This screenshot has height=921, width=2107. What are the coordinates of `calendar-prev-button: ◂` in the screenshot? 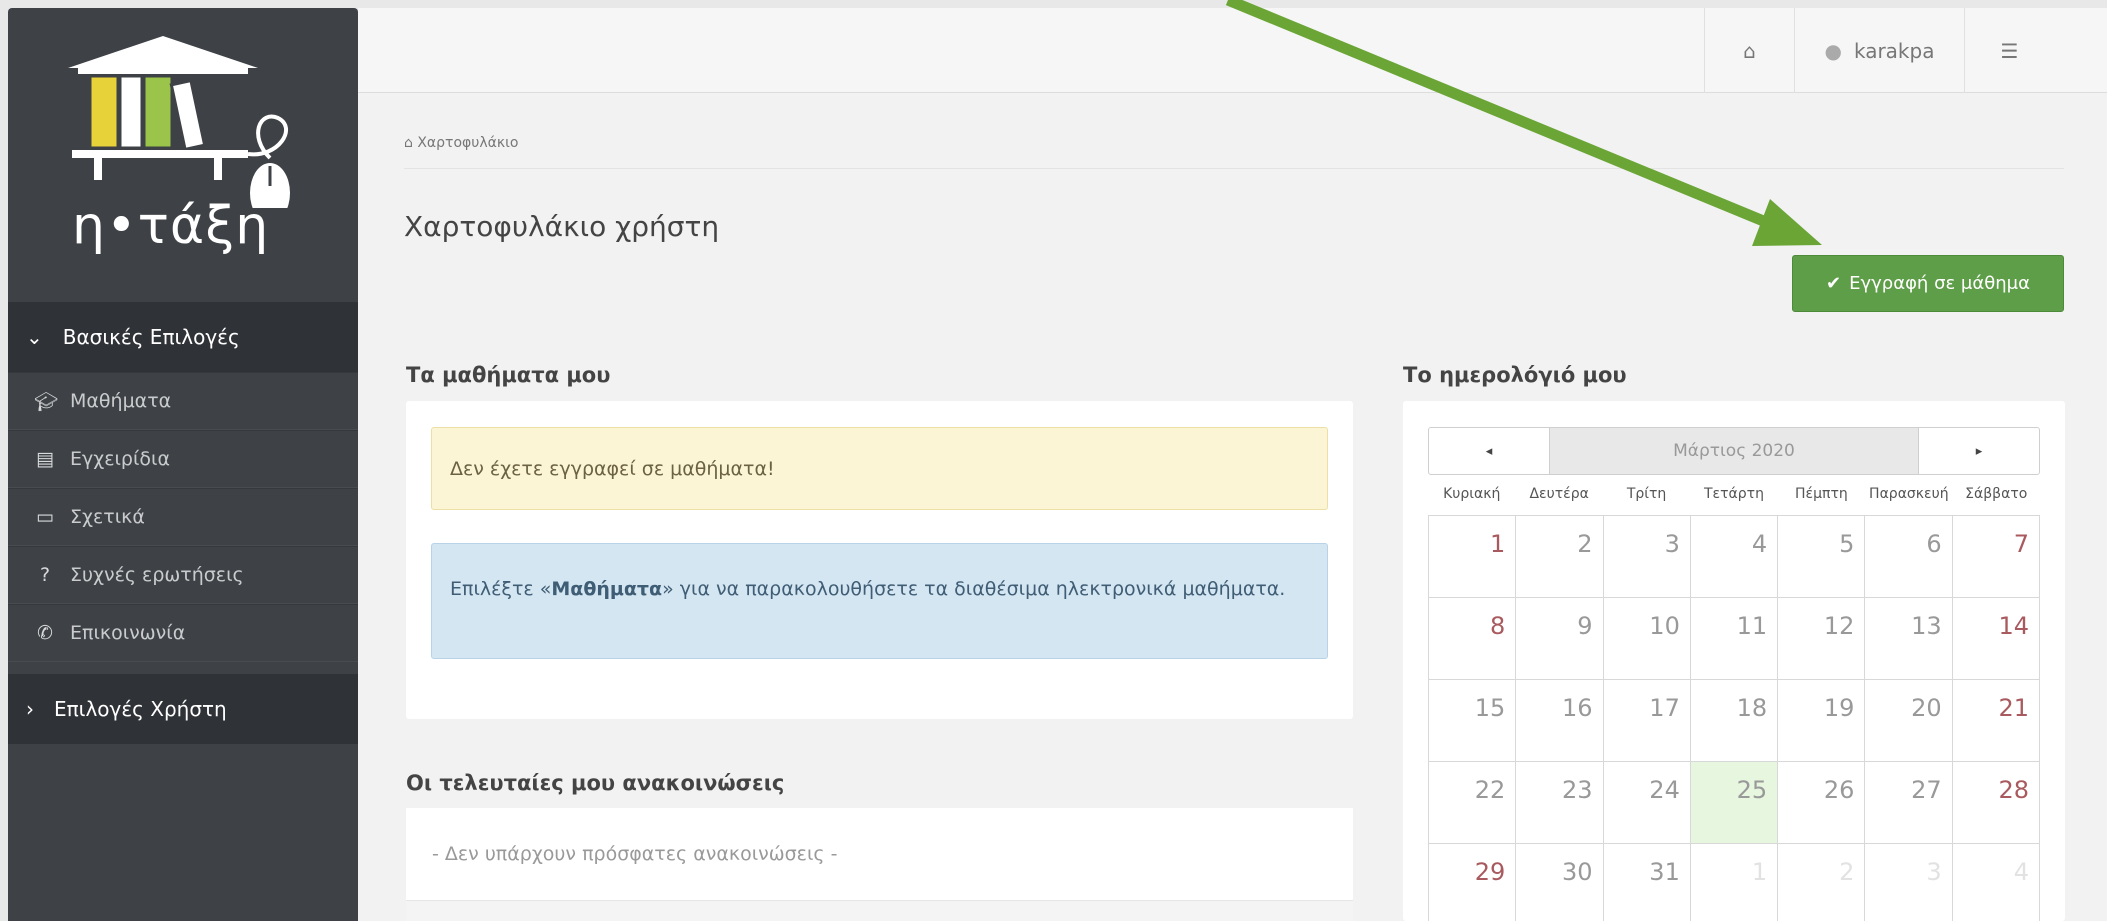 It's located at (1489, 451).